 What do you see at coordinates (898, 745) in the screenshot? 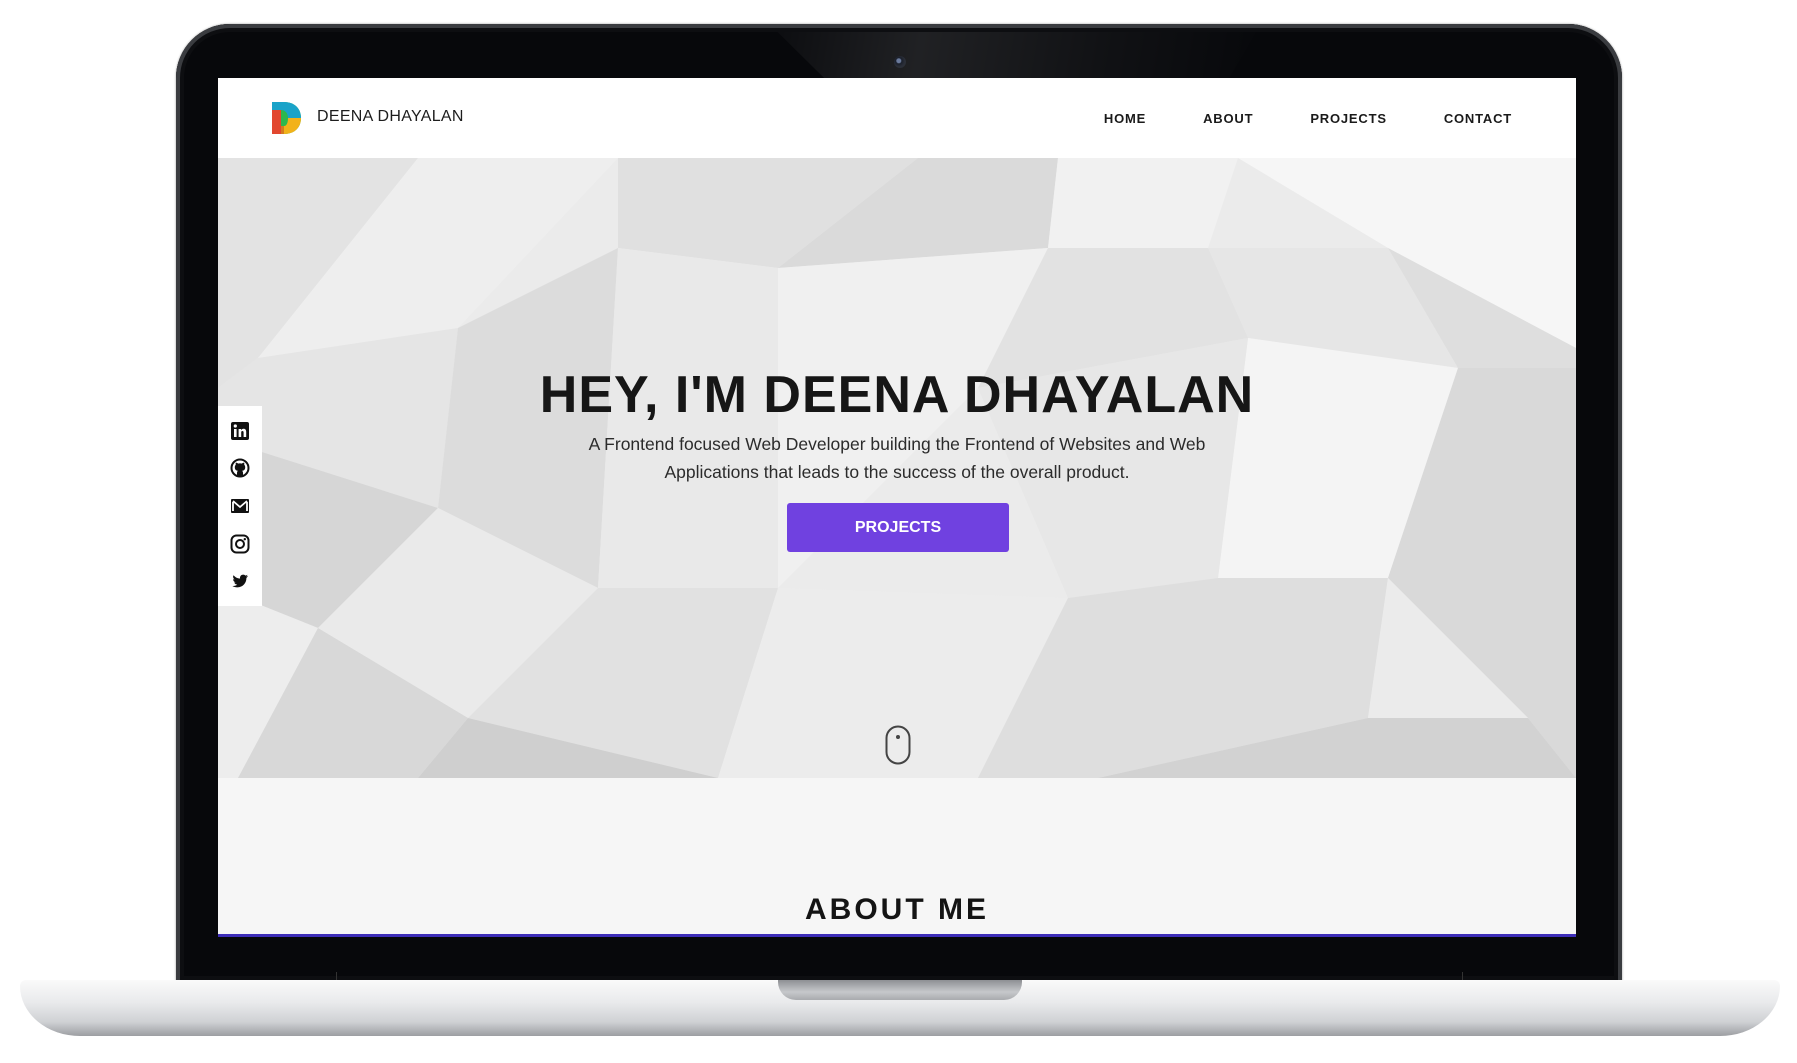
I see `scroll-mouse-icon` at bounding box center [898, 745].